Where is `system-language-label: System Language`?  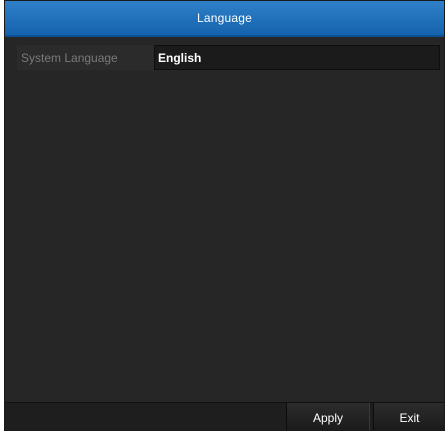 system-language-label: System Language is located at coordinates (85, 57).